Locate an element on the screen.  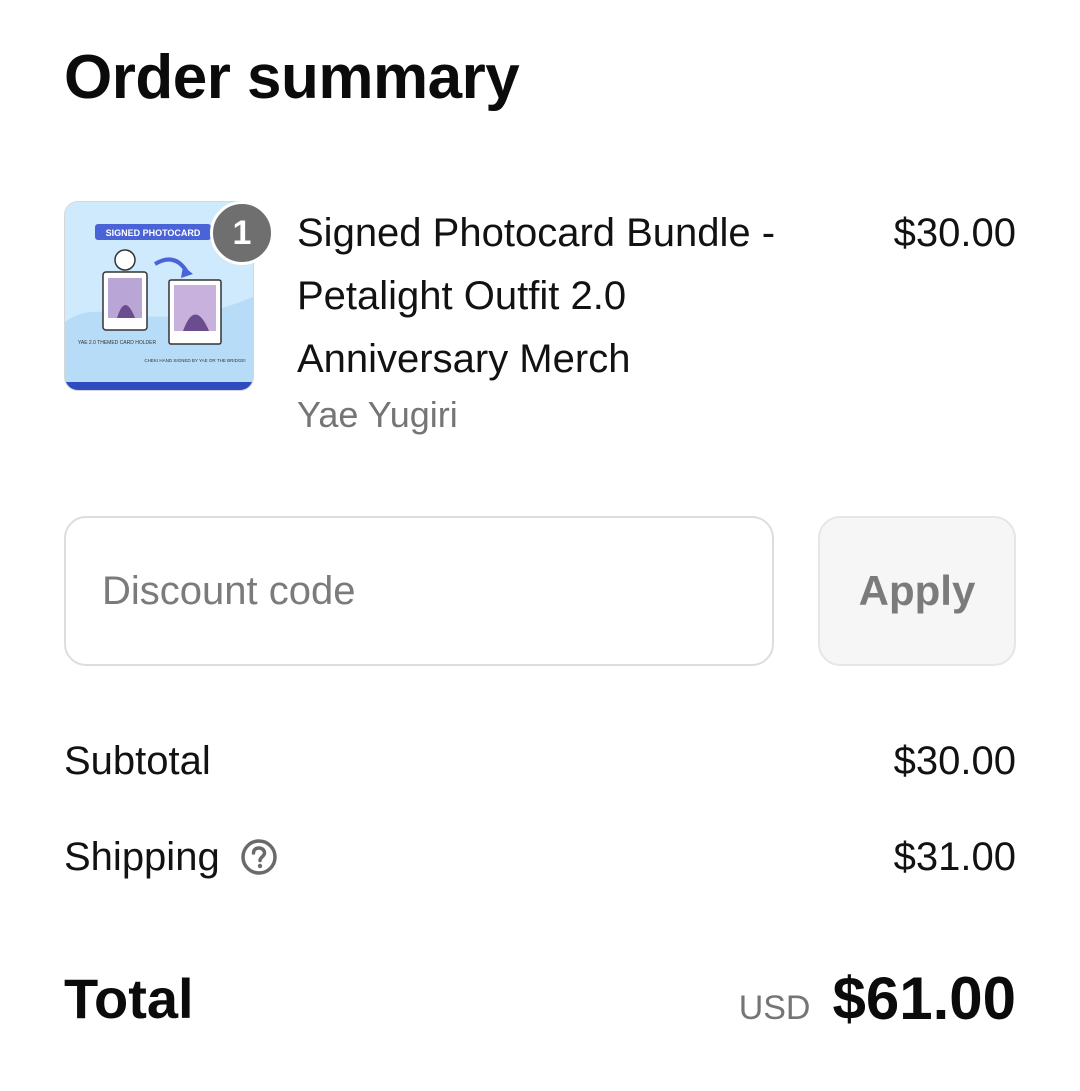
subtotal-label: Subtotal is located at coordinates (137, 760).